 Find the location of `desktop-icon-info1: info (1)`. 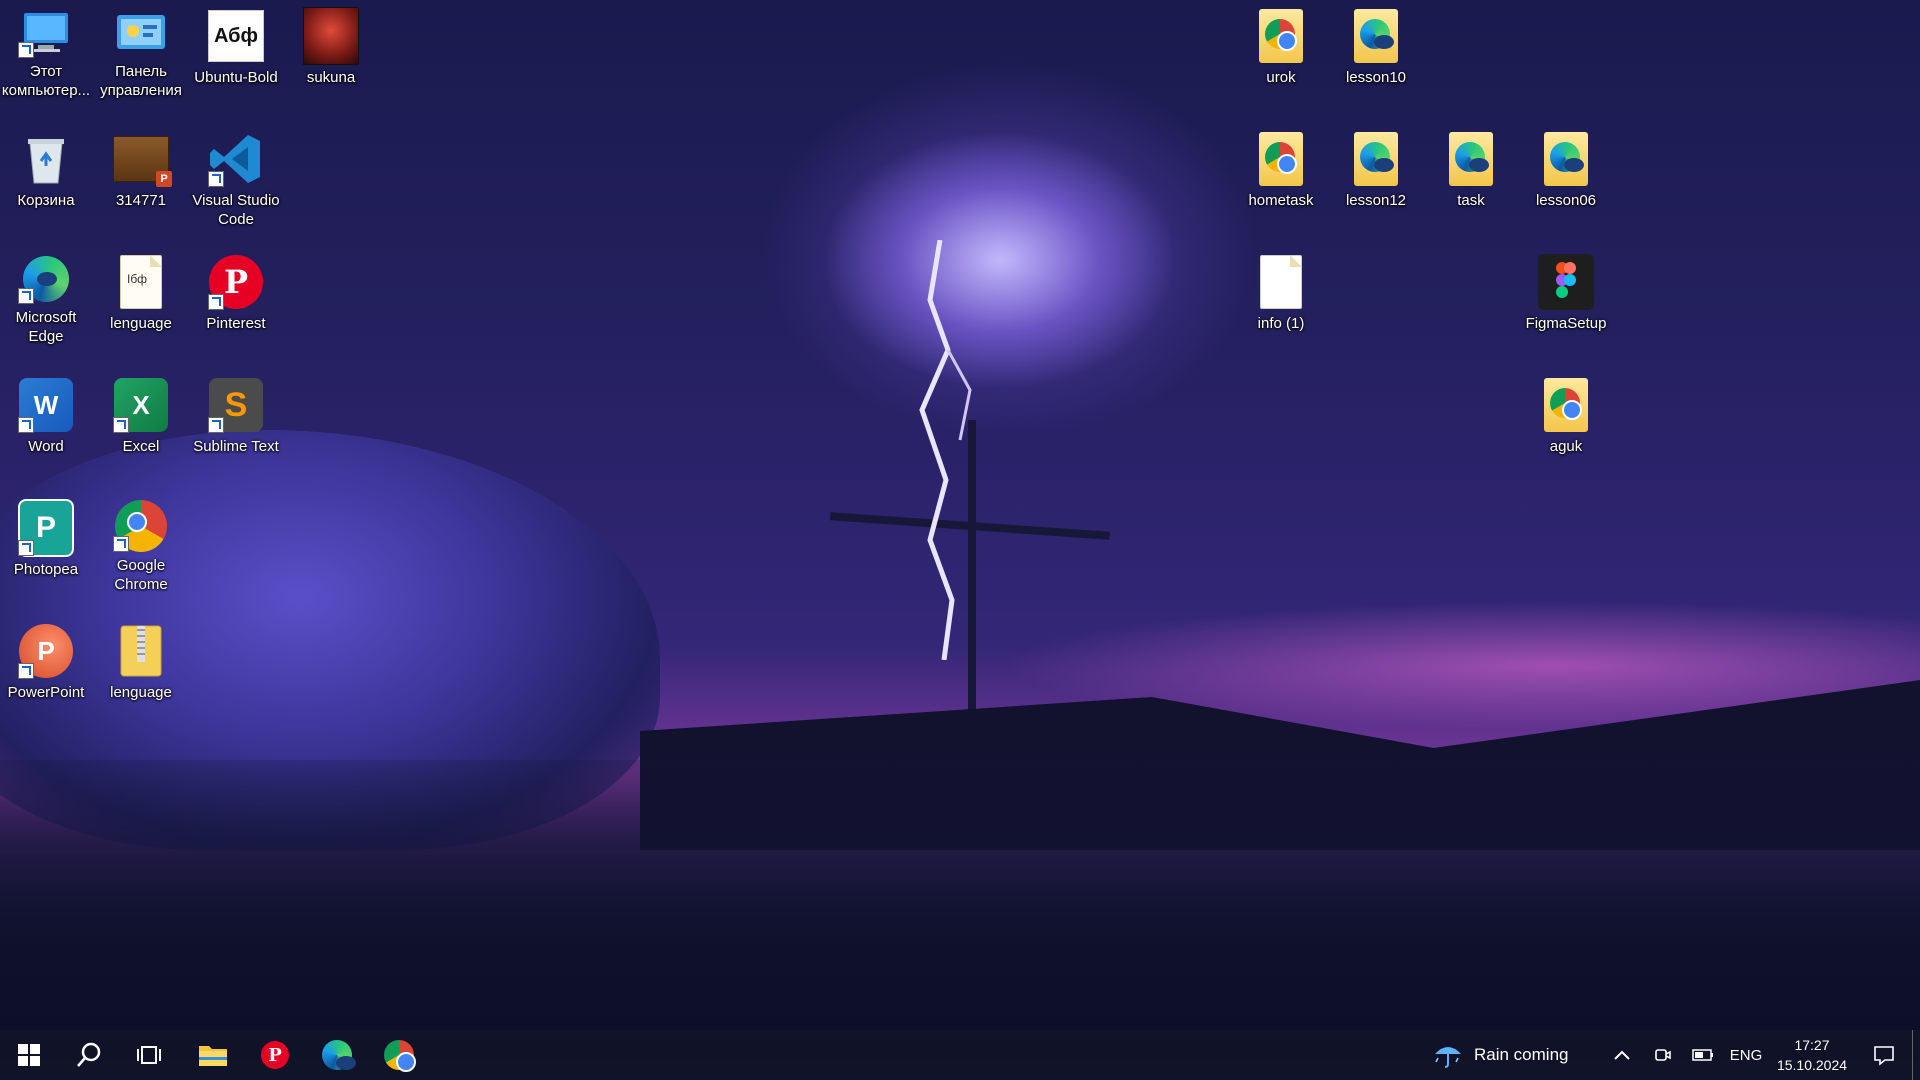

desktop-icon-info1: info (1) is located at coordinates (1281, 296).